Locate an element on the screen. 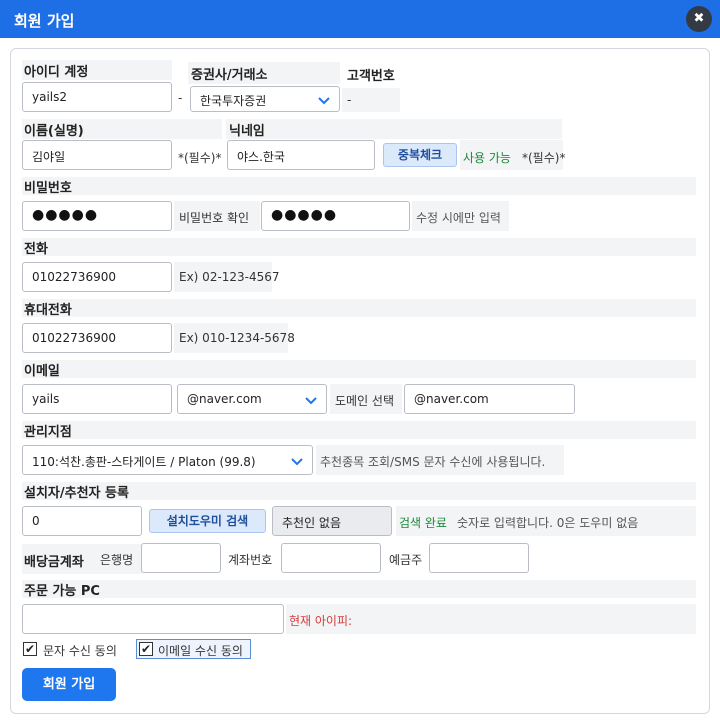 This screenshot has height=725, width=720. pc-label: 주문 가능 PC is located at coordinates (62, 591).